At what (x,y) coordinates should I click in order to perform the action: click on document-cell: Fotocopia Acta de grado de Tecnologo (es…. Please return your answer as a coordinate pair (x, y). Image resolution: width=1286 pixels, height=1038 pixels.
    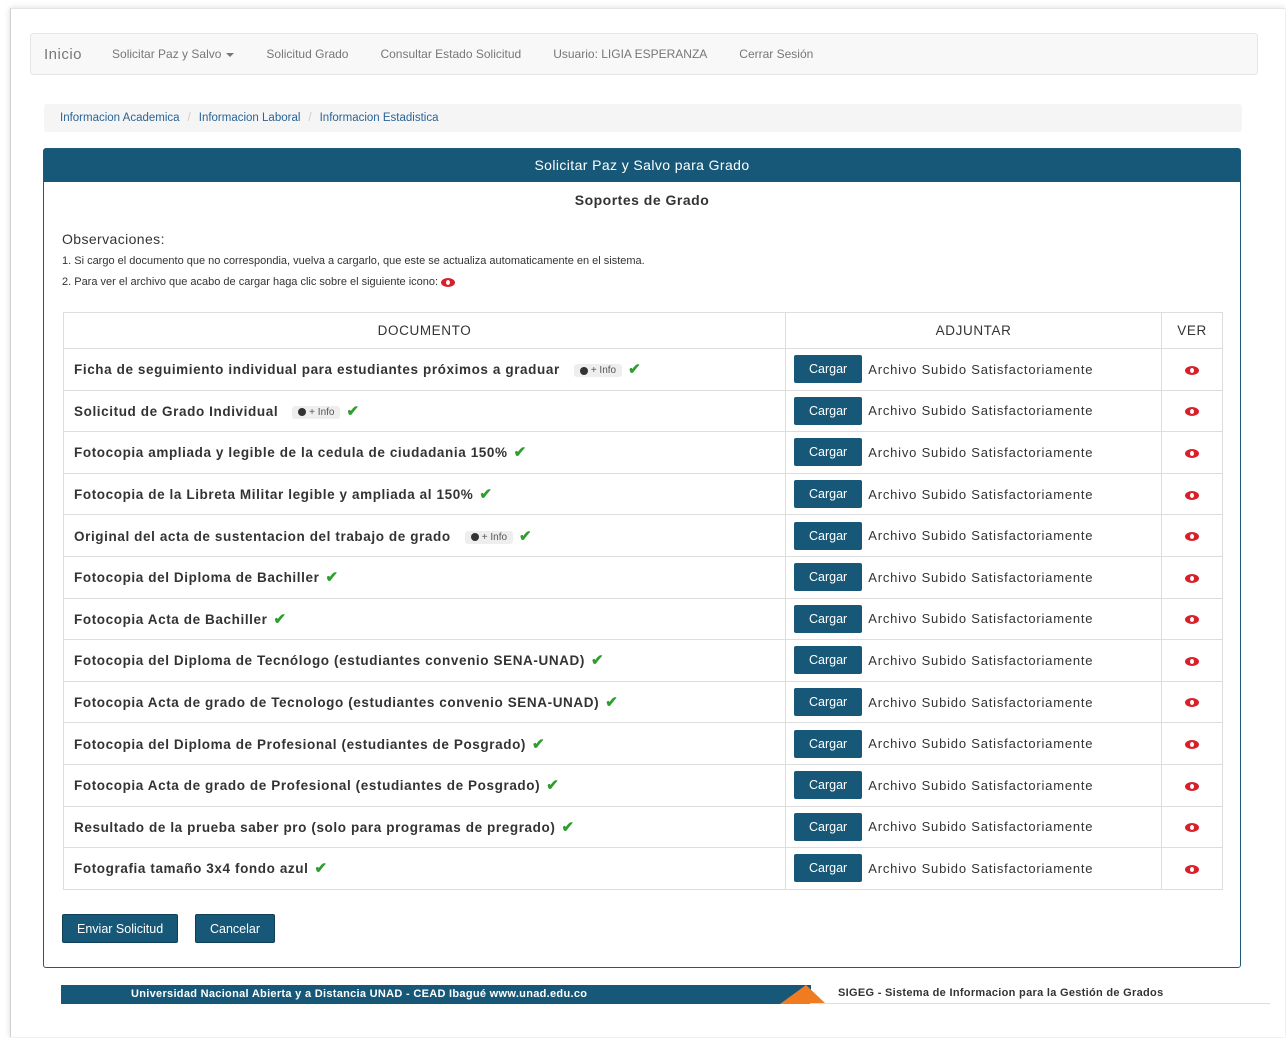
    Looking at the image, I should click on (424, 702).